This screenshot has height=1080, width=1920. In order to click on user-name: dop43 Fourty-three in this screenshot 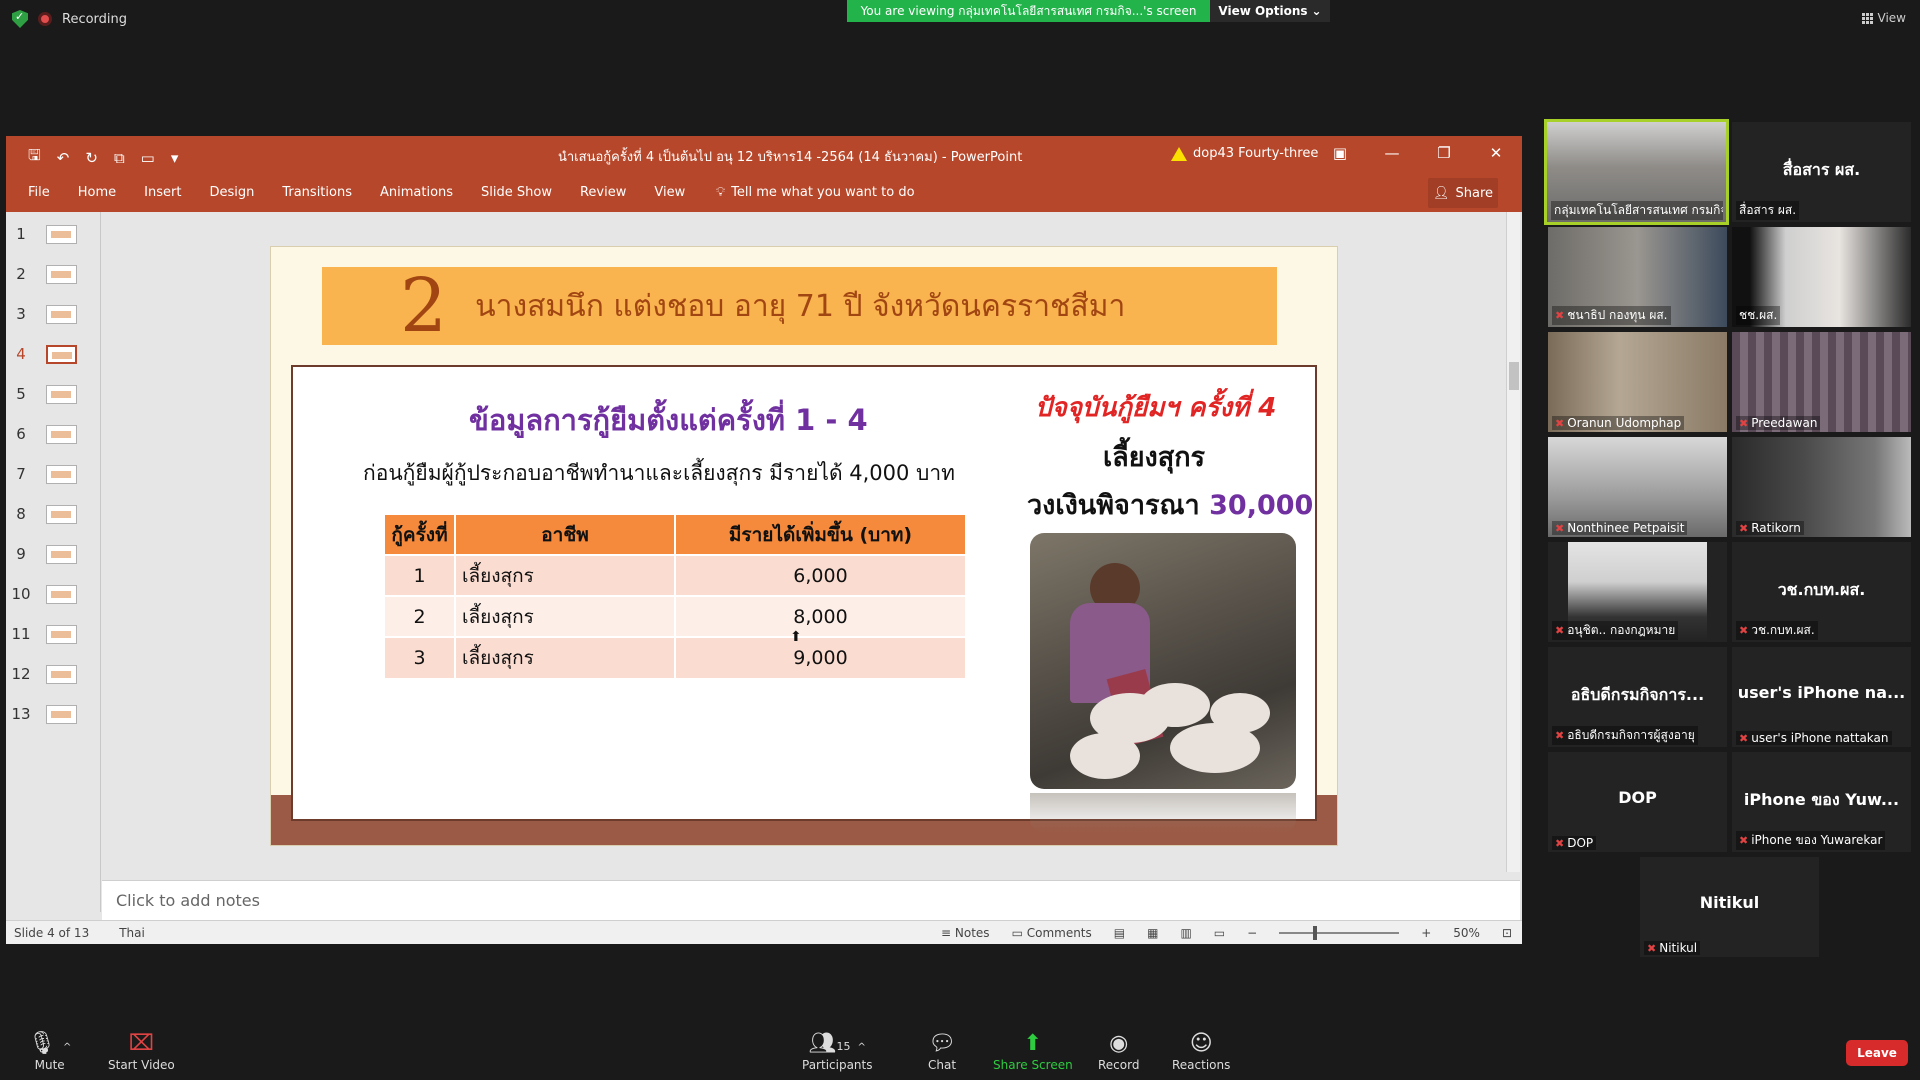, I will do `click(1256, 153)`.